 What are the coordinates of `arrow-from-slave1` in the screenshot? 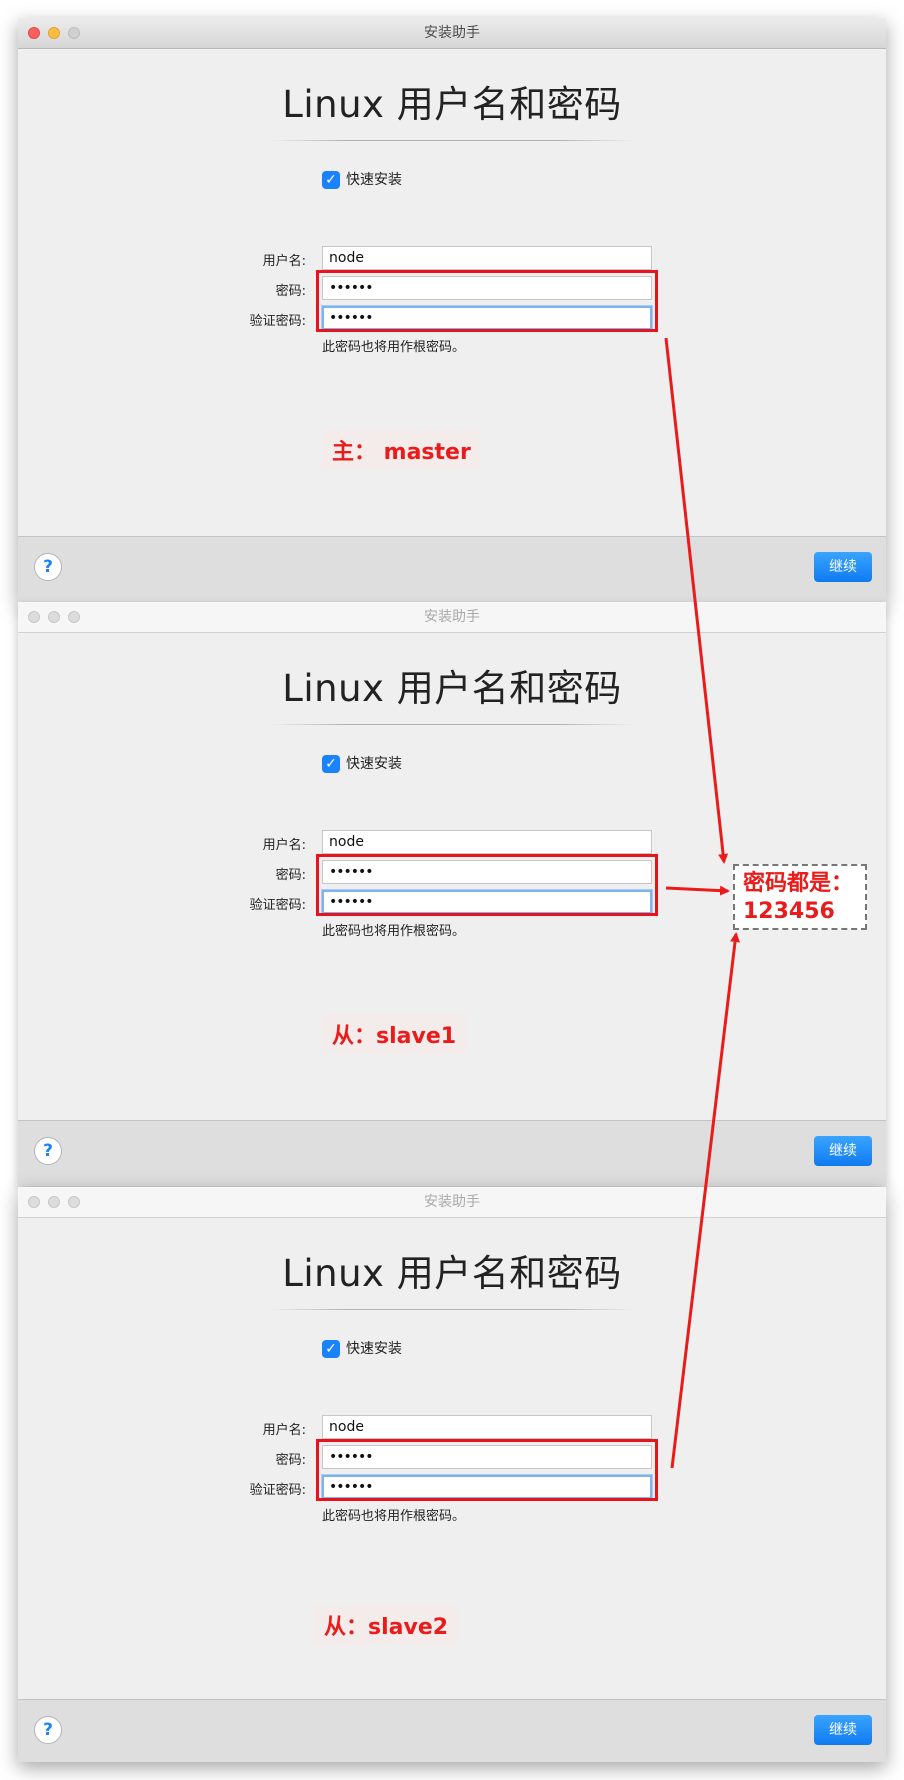 It's located at (697, 890).